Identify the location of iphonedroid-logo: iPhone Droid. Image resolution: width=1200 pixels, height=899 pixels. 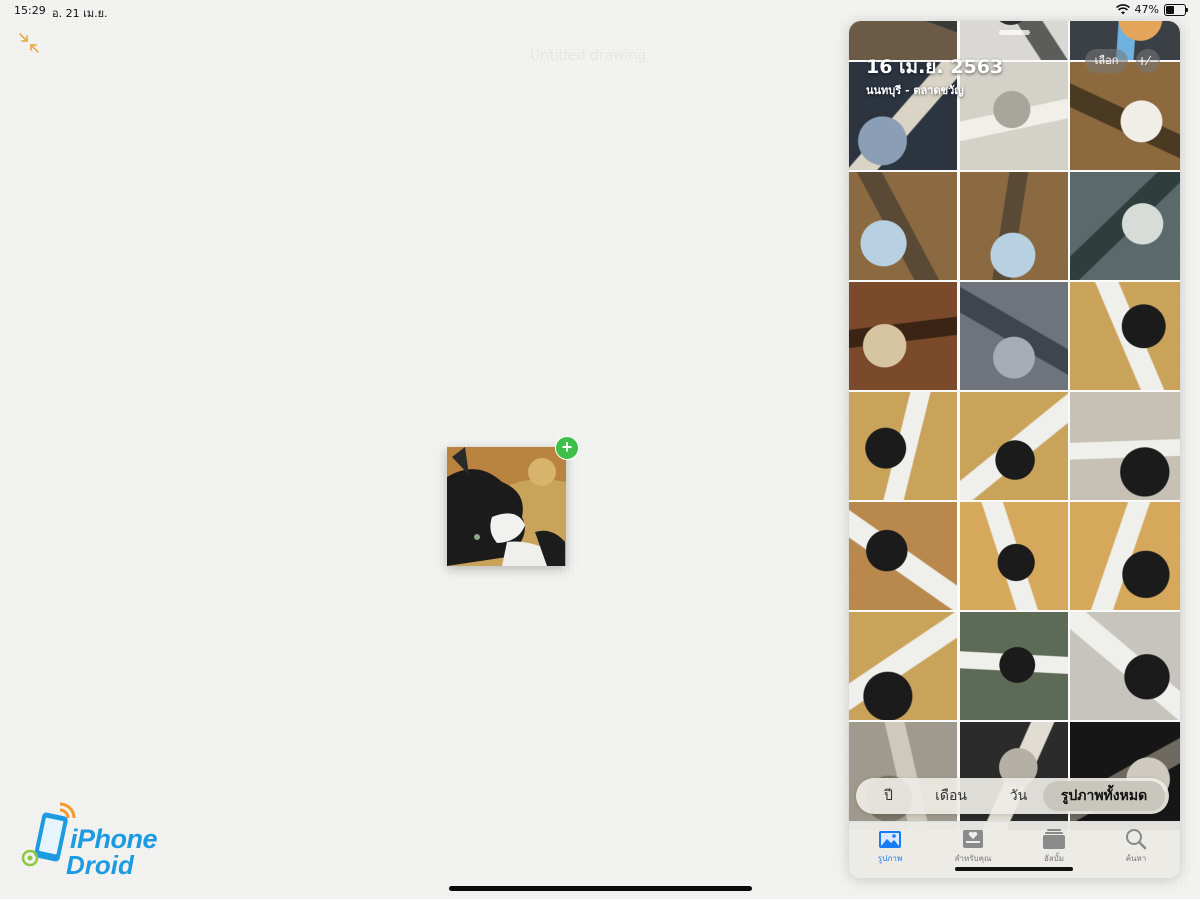
(93, 840).